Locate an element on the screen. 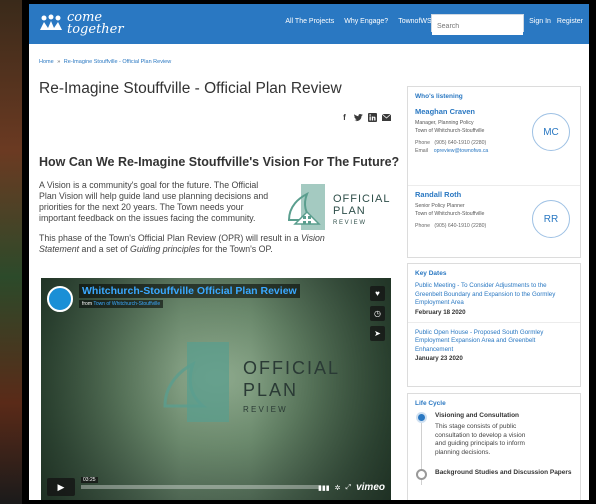 The height and width of the screenshot is (504, 596). sign-in-link: Sign In is located at coordinates (540, 21).